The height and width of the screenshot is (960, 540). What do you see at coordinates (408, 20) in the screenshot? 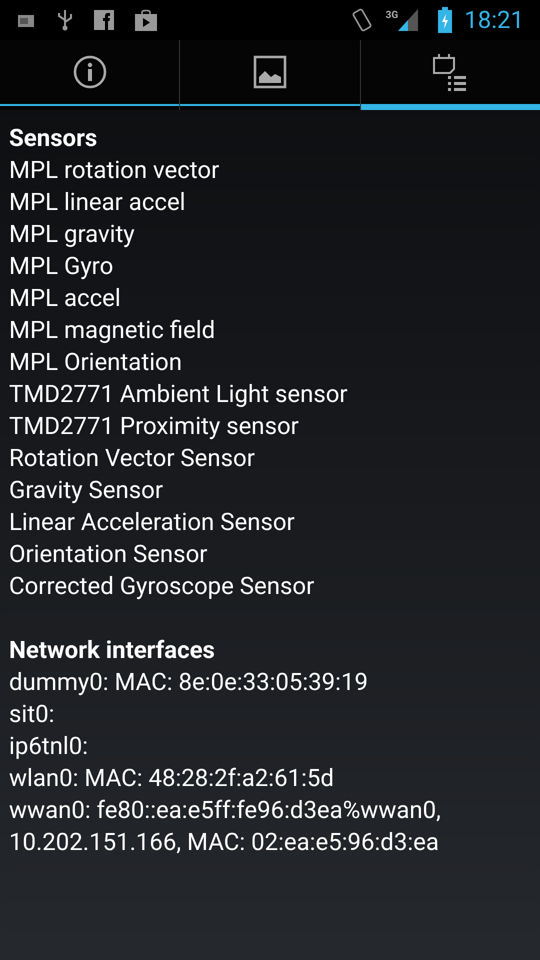
I see `signal-icon` at bounding box center [408, 20].